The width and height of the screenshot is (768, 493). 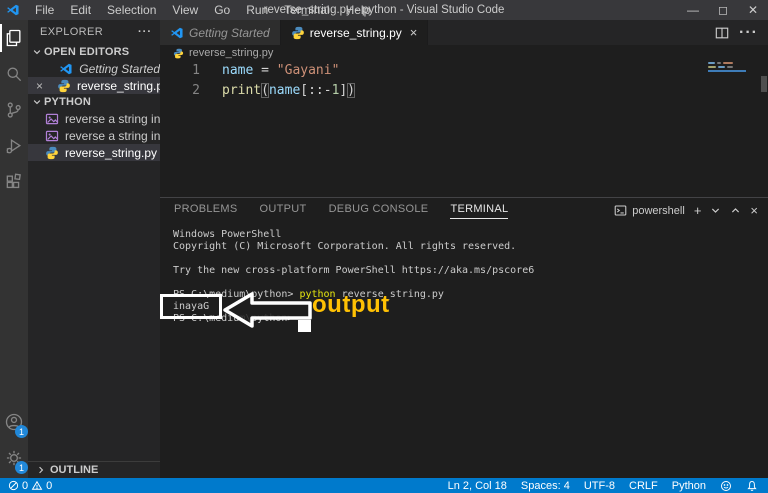 I want to click on more-actions-icon: ···, so click(x=748, y=33).